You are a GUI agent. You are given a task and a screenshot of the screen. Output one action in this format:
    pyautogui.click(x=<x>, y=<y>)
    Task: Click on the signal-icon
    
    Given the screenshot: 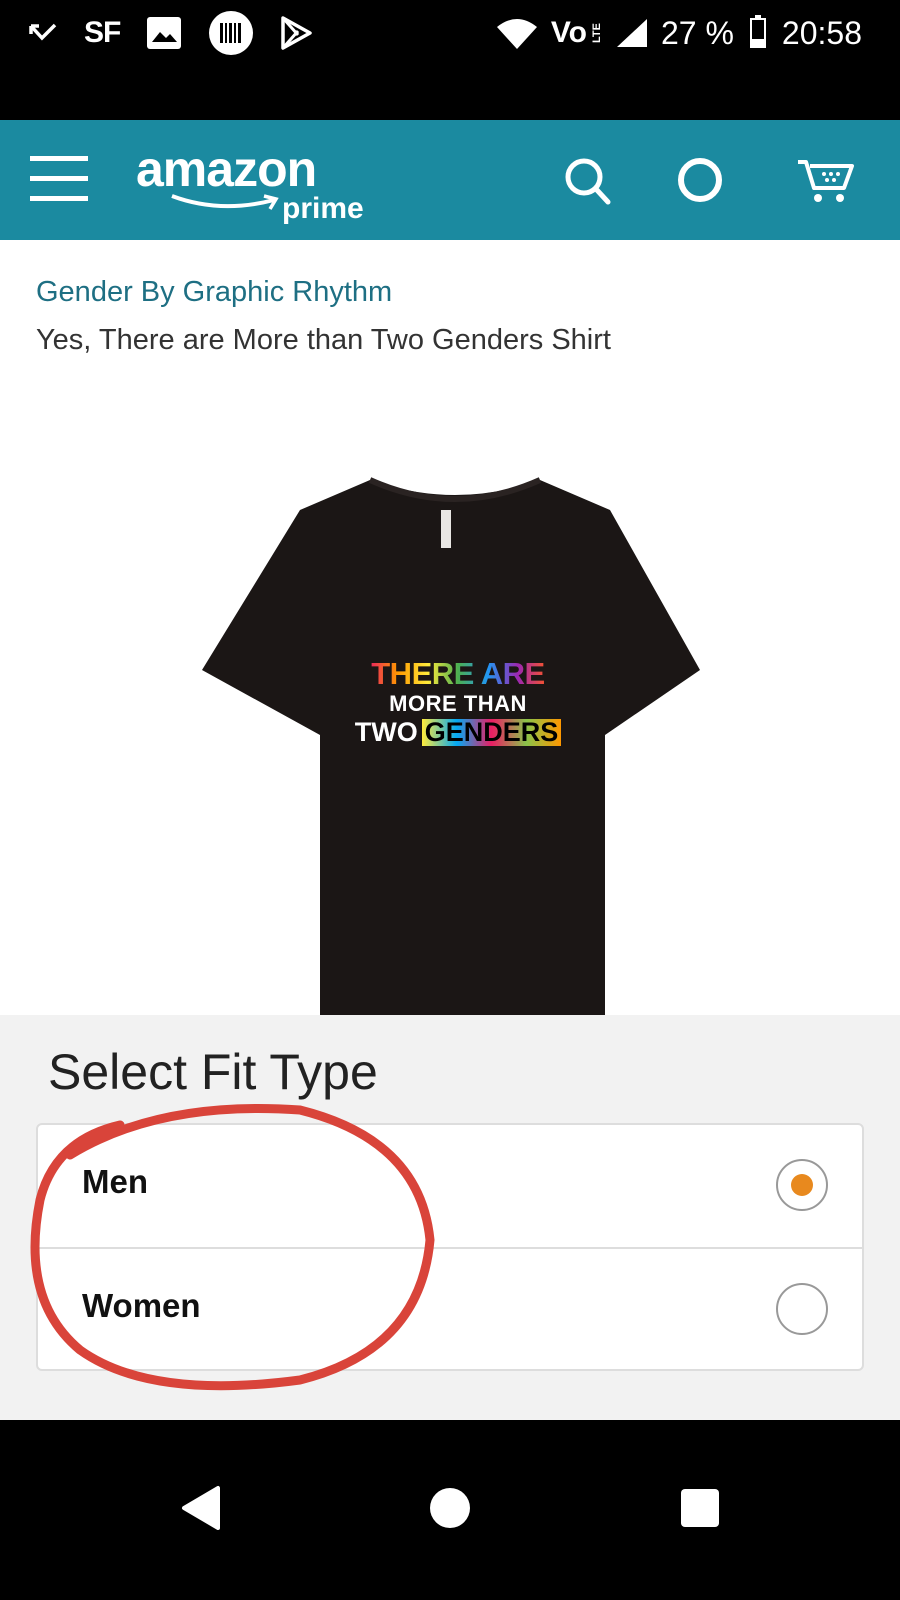 What is the action you would take?
    pyautogui.click(x=631, y=33)
    